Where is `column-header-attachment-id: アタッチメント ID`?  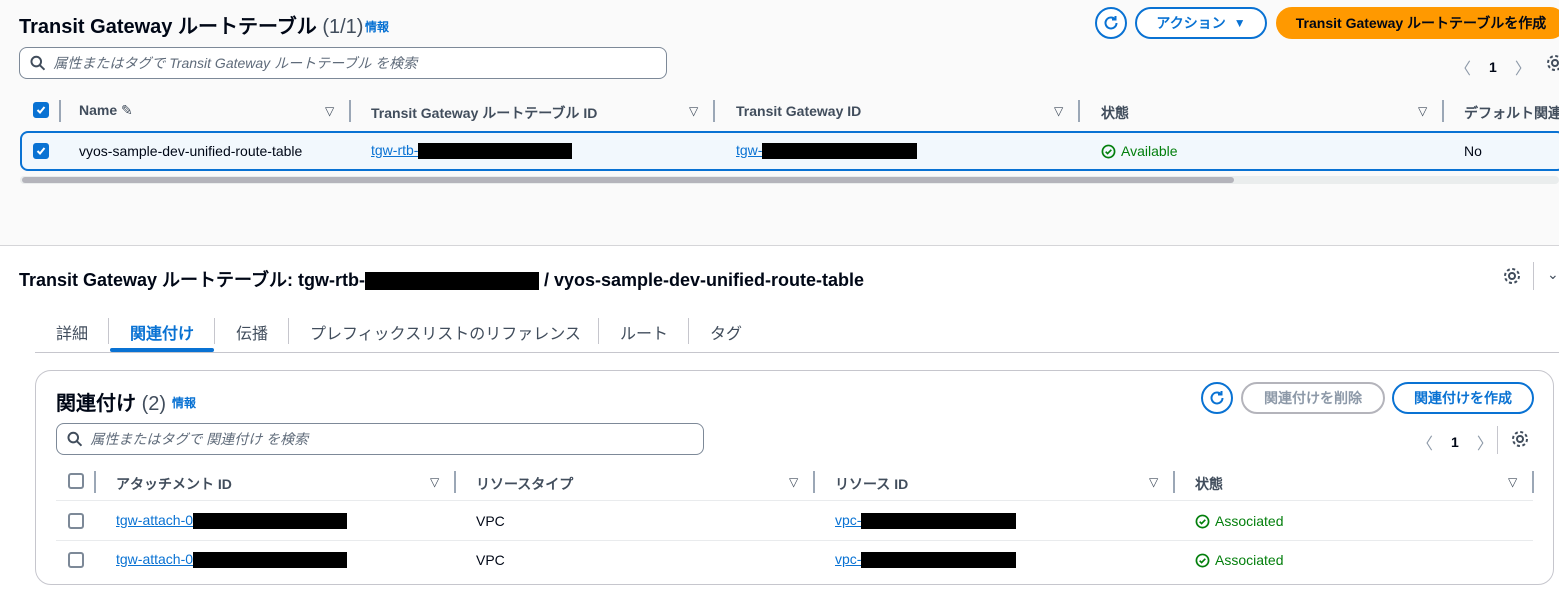 column-header-attachment-id: アタッチメント ID is located at coordinates (174, 484).